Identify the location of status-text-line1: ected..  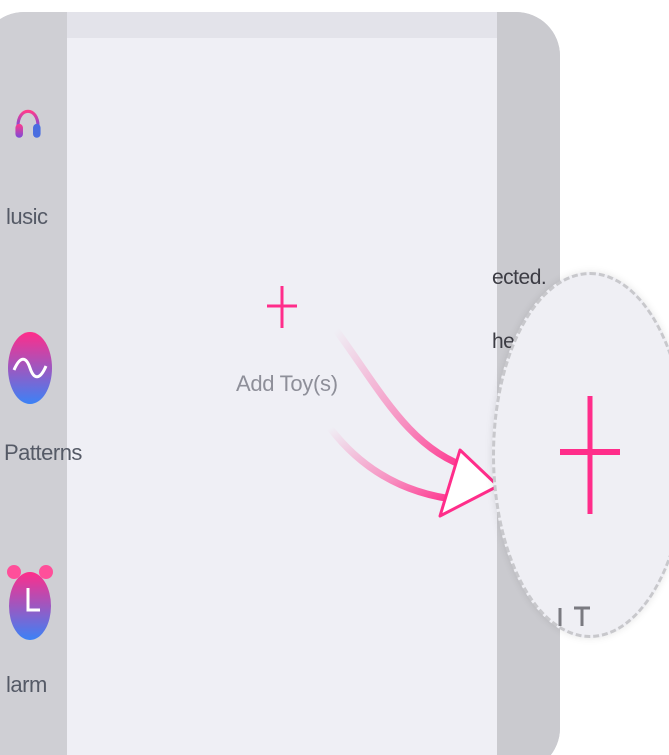
(519, 277).